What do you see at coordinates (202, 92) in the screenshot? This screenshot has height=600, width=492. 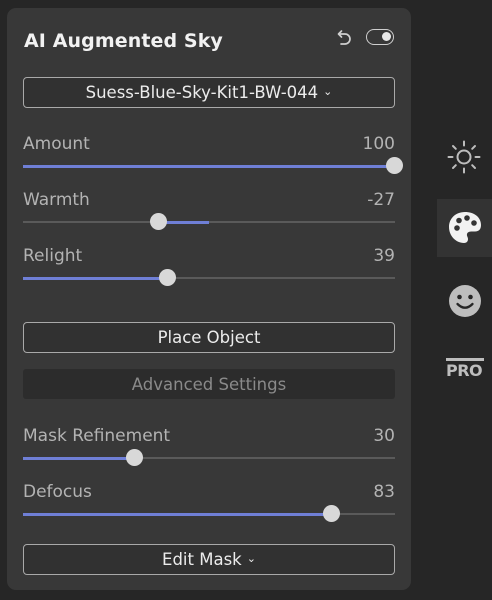 I see `preset-label: Suess-Blue-Sky-Kit1-BW-044` at bounding box center [202, 92].